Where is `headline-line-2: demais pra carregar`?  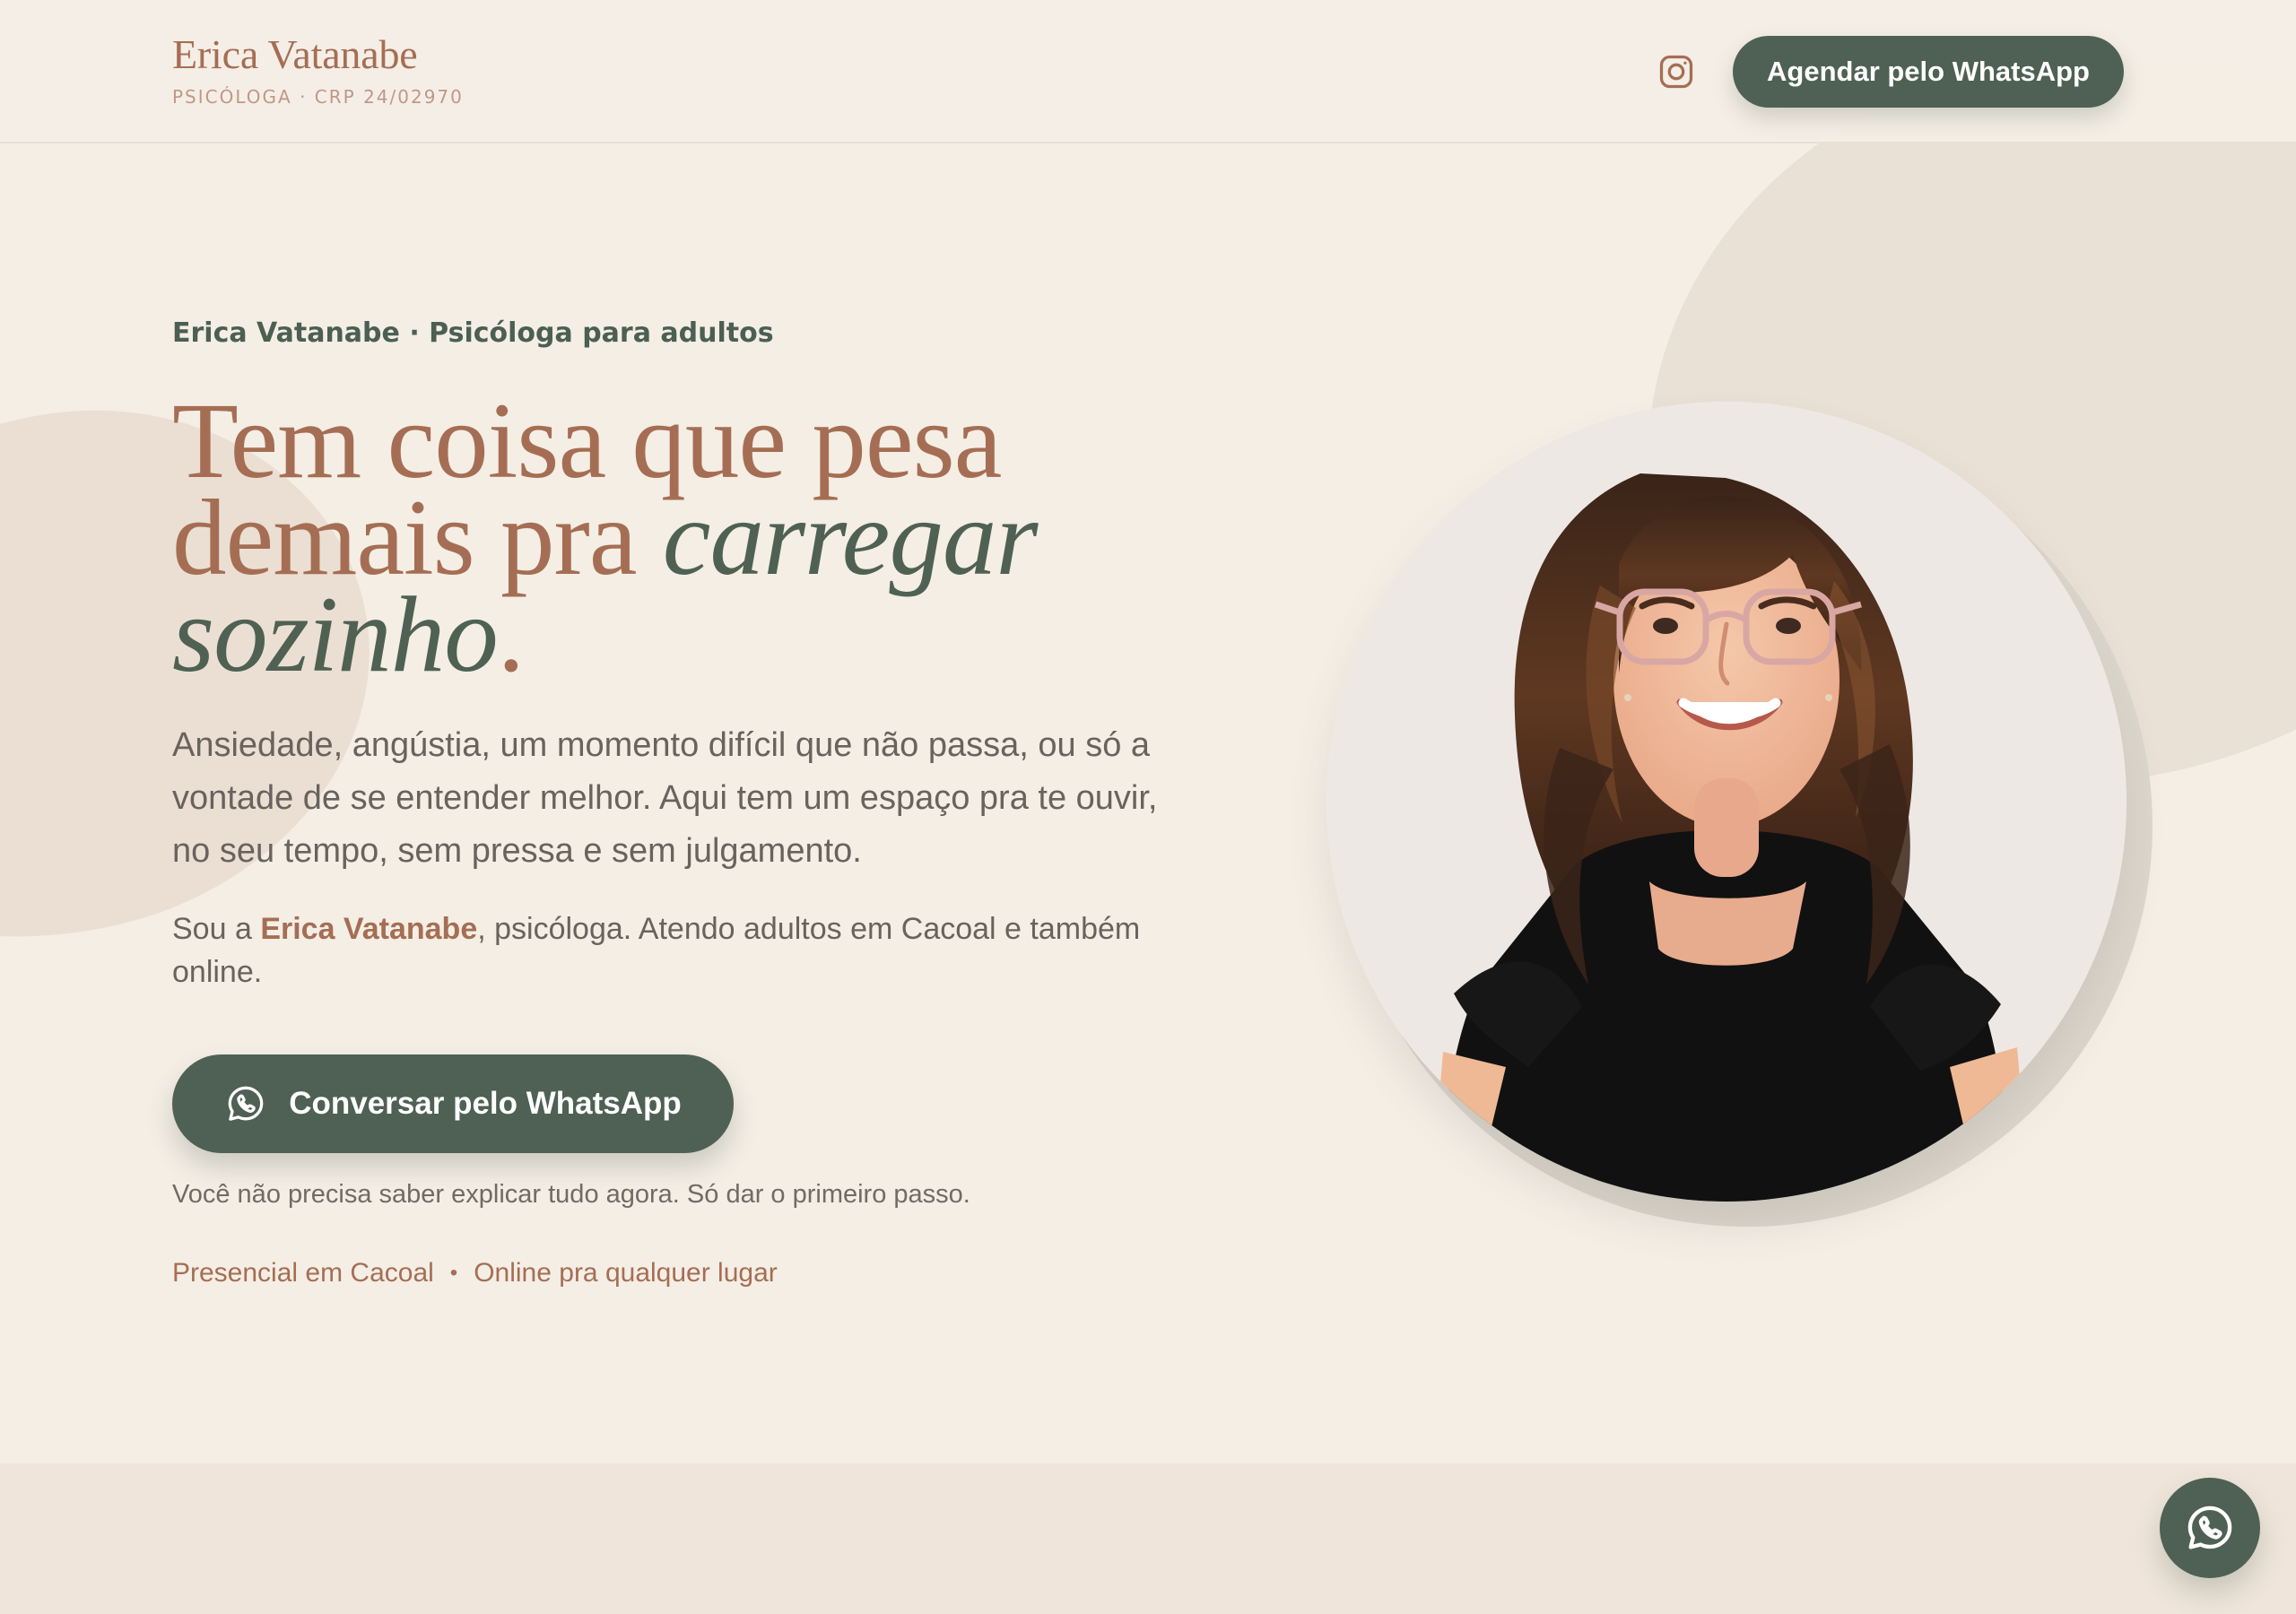 headline-line-2: demais pra carregar is located at coordinates (705, 538).